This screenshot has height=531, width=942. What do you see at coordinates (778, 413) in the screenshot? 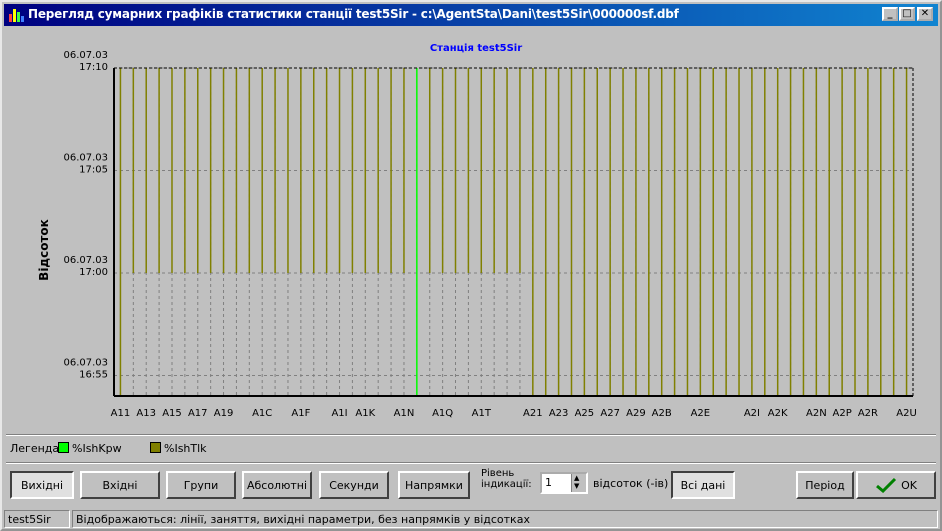
I see `x-tick-label: A2K` at bounding box center [778, 413].